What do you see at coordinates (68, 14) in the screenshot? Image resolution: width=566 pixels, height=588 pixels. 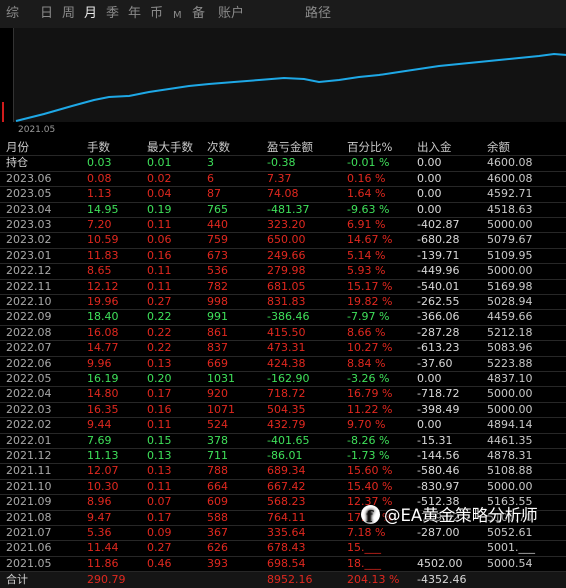 I see `tab-2: 周` at bounding box center [68, 14].